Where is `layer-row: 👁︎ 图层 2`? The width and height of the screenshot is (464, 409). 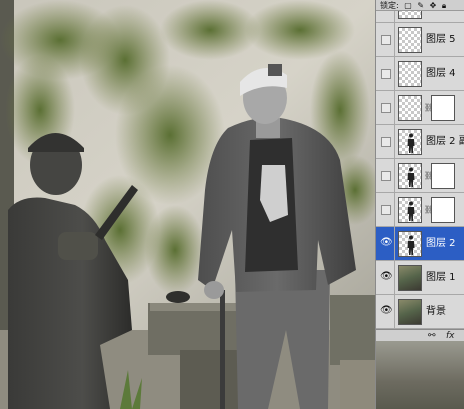
layer-row: 👁︎ 图层 2 is located at coordinates (420, 244).